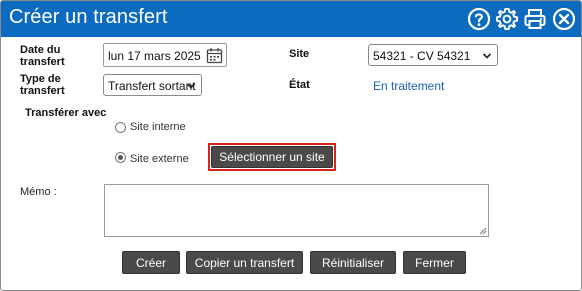 This screenshot has height=291, width=582. I want to click on dialog-title: Créer un transfert, so click(88, 17).